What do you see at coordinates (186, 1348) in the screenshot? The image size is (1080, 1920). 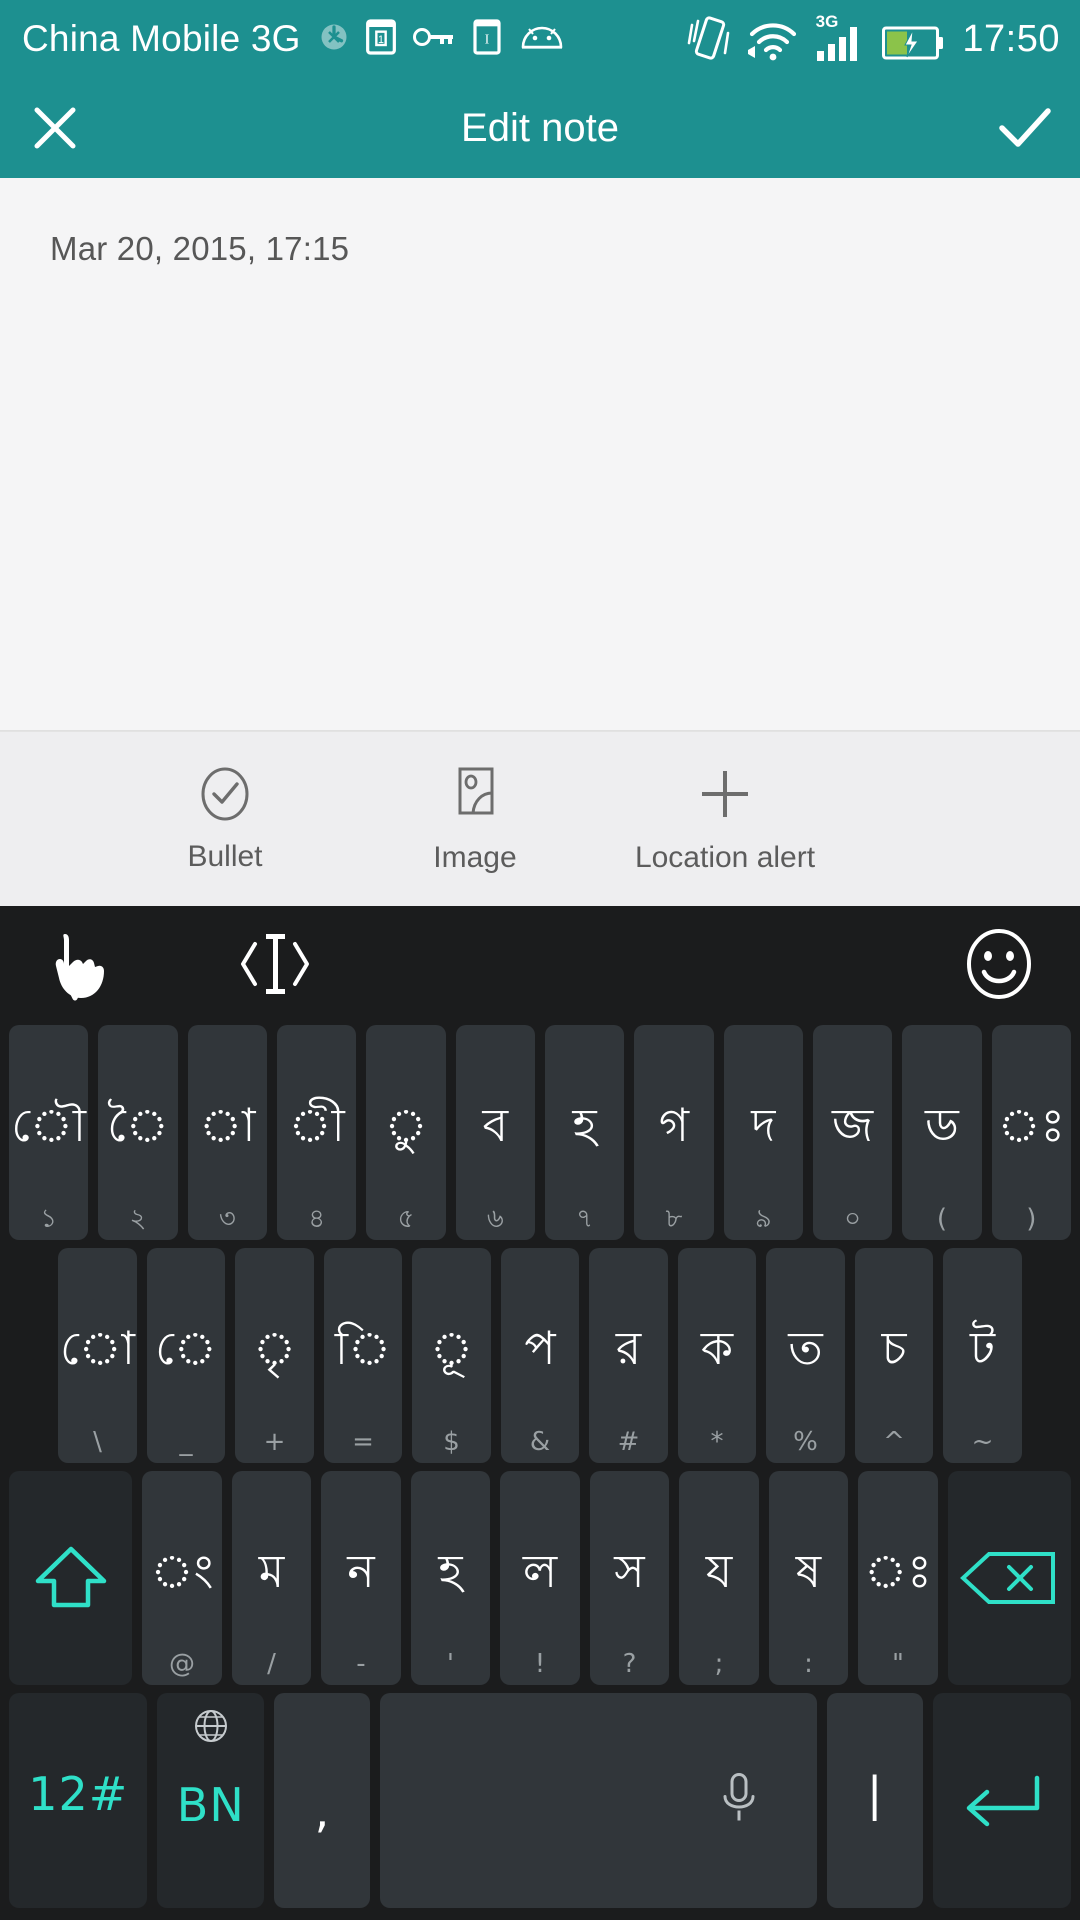 I see `key-main: ে` at bounding box center [186, 1348].